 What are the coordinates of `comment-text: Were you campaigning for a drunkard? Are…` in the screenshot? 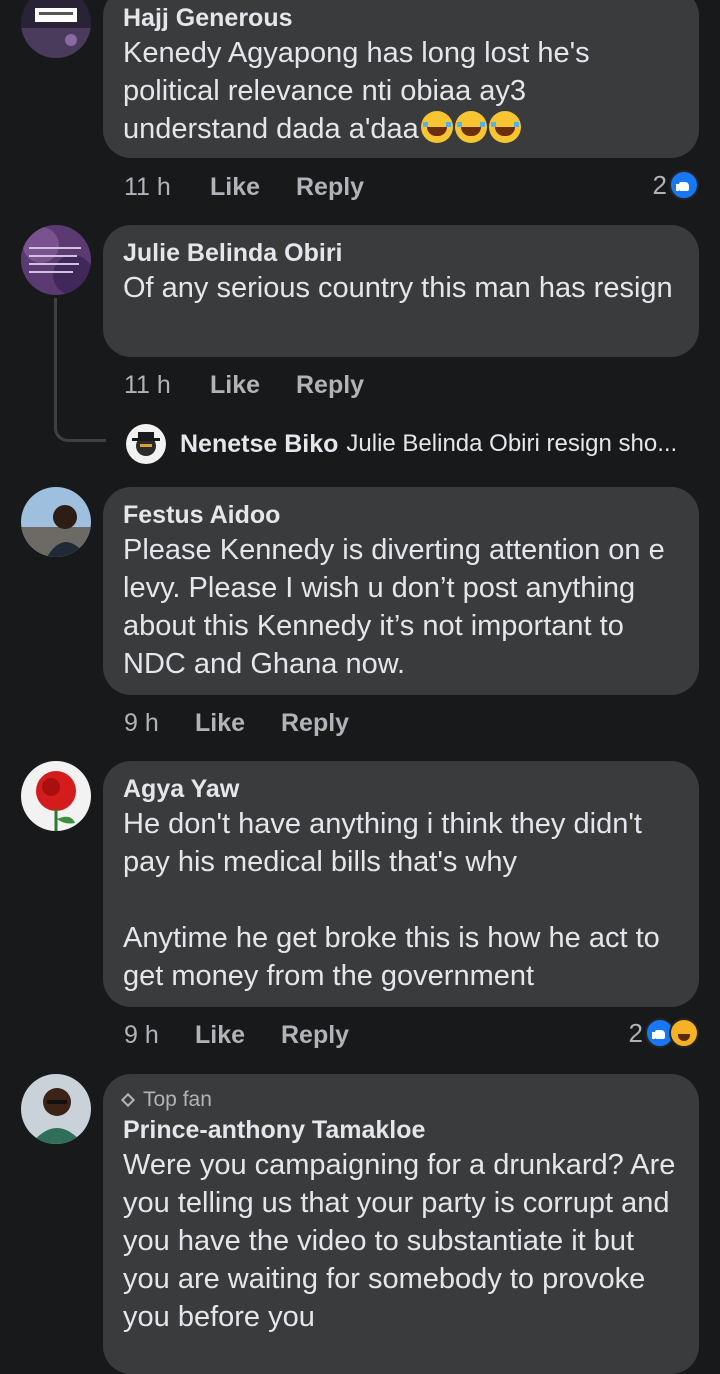 It's located at (403, 1241).